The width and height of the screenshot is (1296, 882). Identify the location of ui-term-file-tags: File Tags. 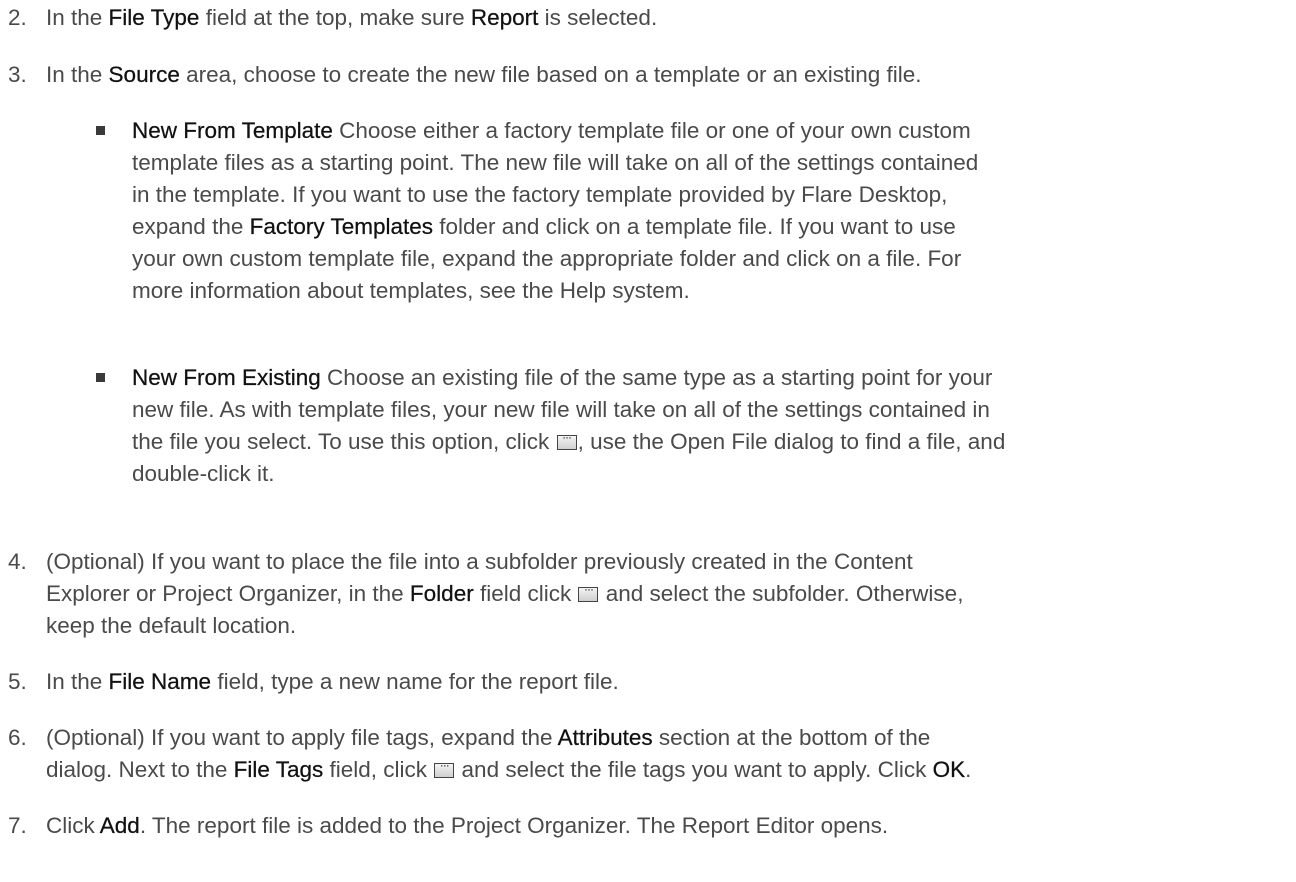
(278, 769).